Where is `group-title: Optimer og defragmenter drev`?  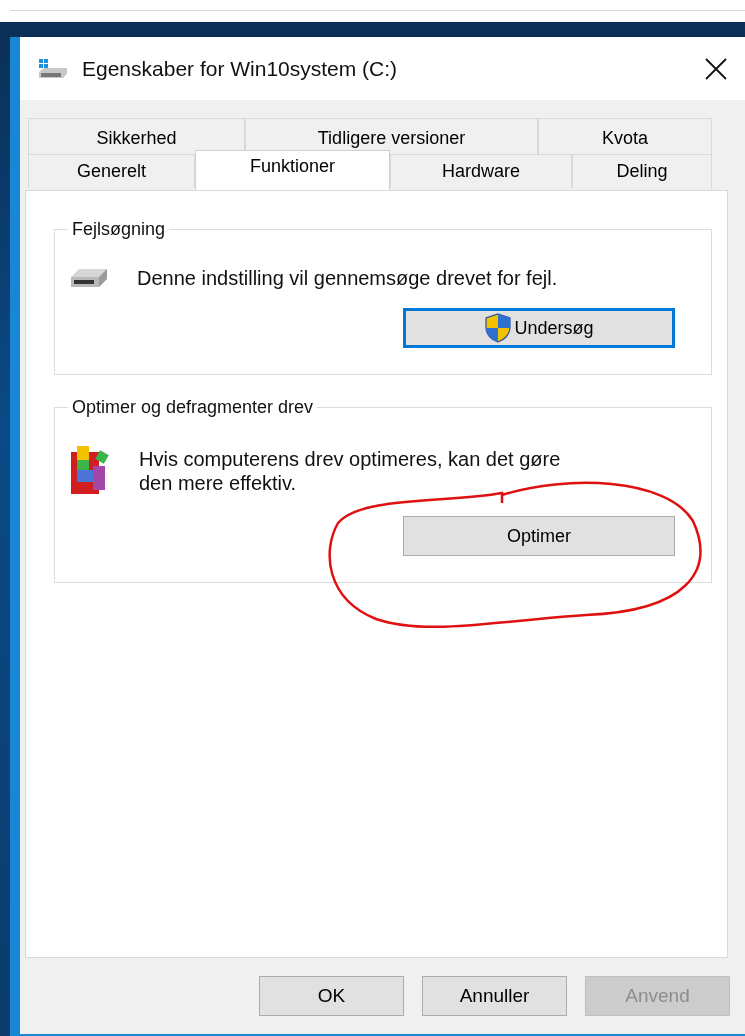
group-title: Optimer og defragmenter drev is located at coordinates (193, 407).